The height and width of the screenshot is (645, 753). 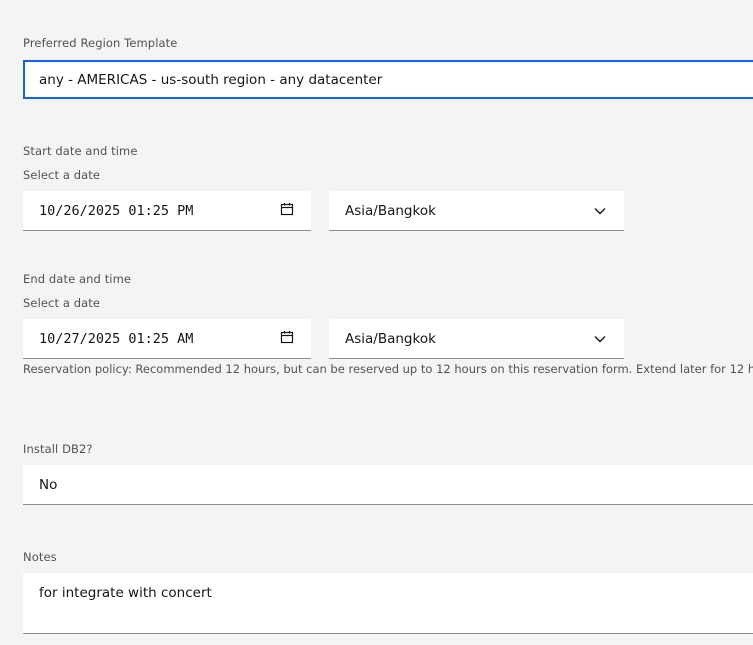 I want to click on notes-label: Notes, so click(x=40, y=557).